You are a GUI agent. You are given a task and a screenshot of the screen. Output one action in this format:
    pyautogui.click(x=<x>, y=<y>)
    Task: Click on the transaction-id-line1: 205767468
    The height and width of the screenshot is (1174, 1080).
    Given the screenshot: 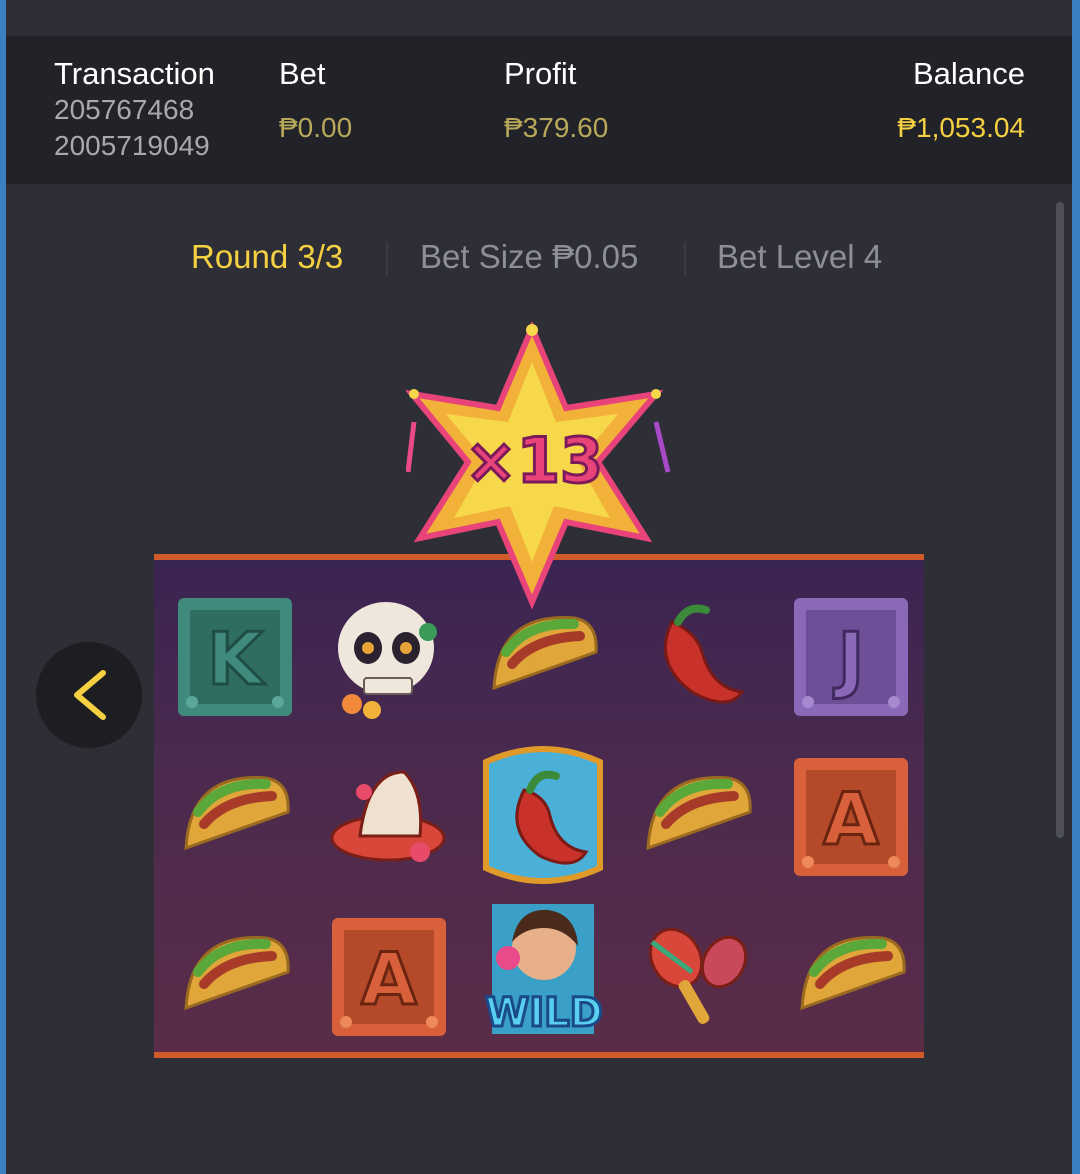 What is the action you would take?
    pyautogui.click(x=124, y=109)
    